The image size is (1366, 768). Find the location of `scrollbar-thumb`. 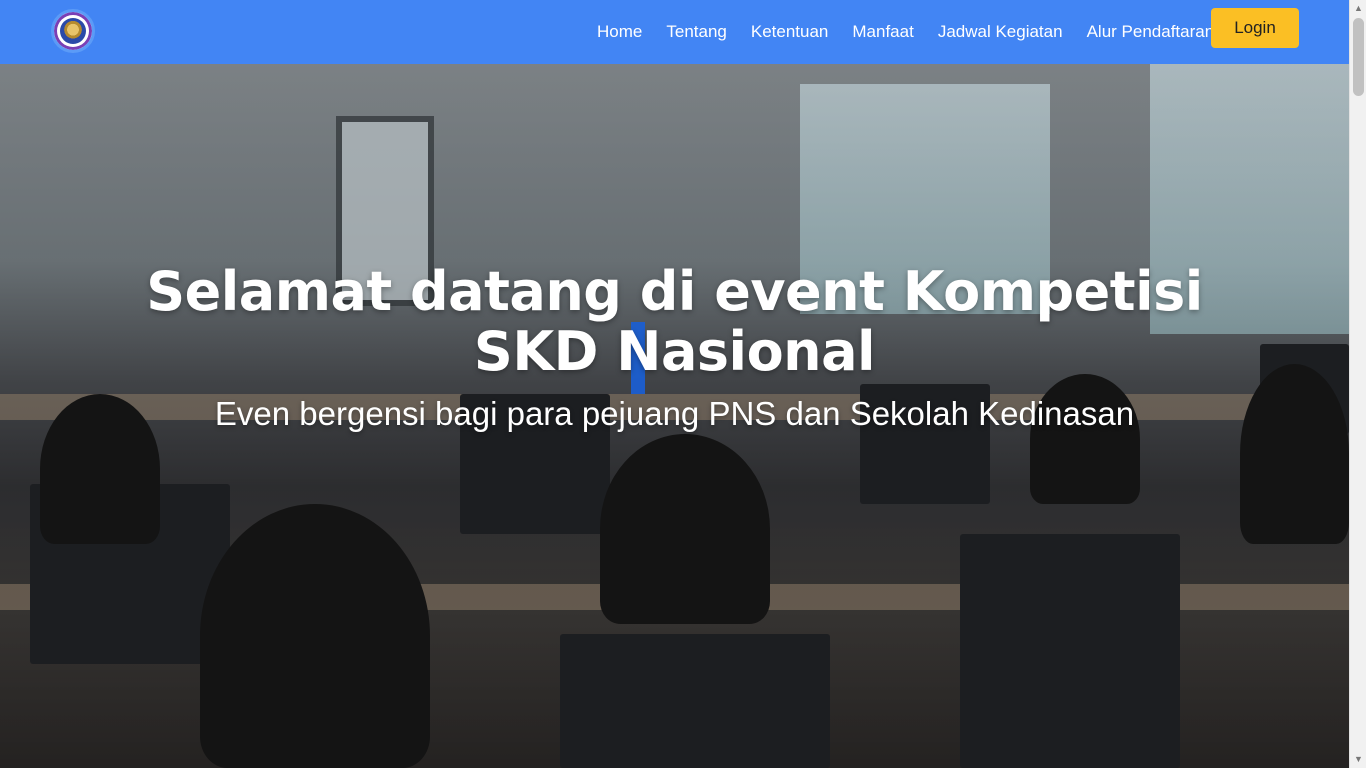

scrollbar-thumb is located at coordinates (1358, 57).